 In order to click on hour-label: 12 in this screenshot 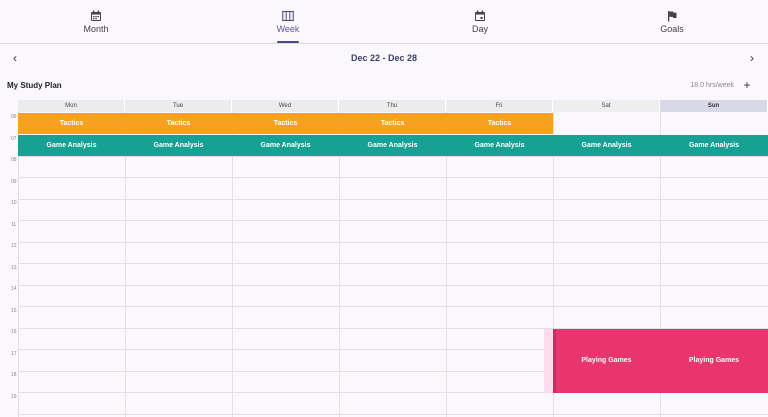, I will do `click(14, 246)`.